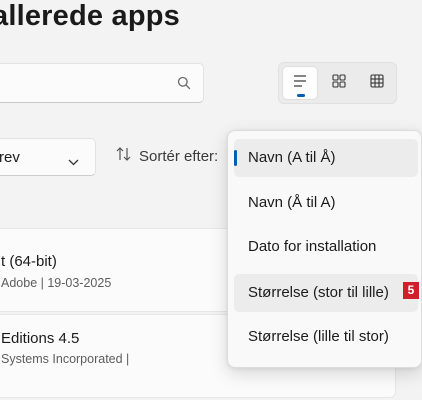  I want to click on page-title: allerede apps, so click(90, 16).